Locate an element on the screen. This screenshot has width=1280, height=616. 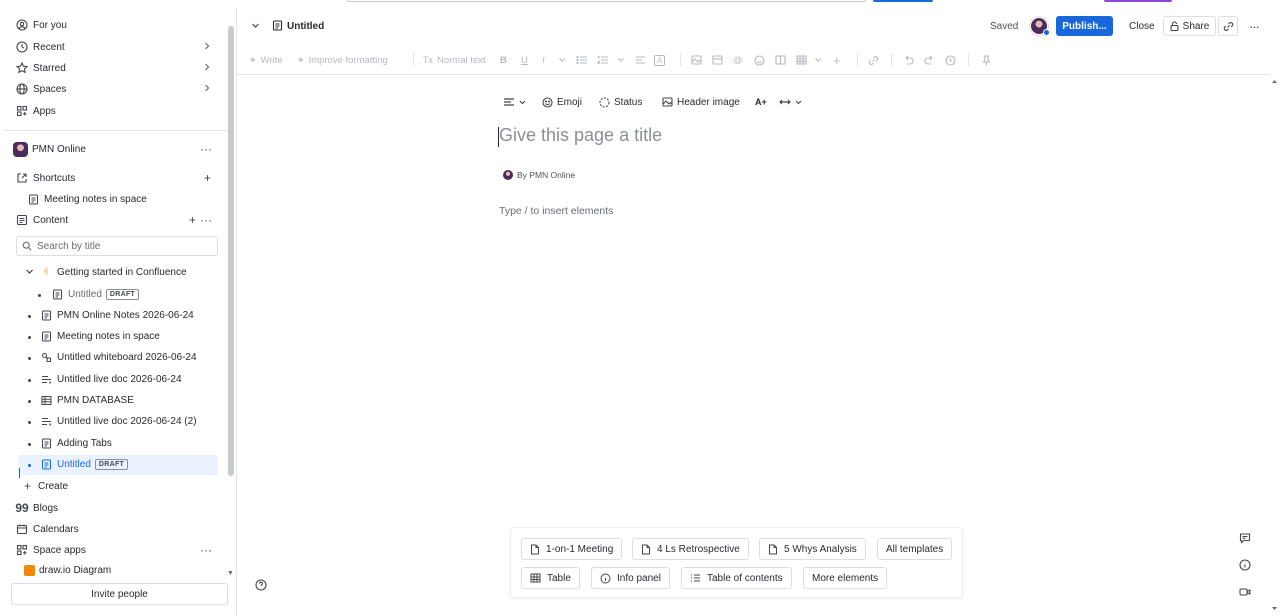
space-header: PMN Online ··· is located at coordinates (114, 149).